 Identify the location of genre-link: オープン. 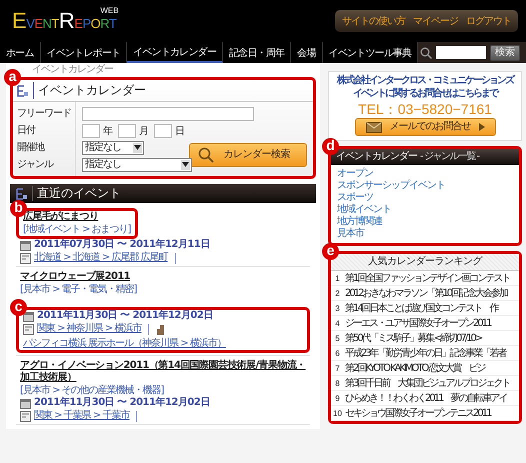
(355, 174).